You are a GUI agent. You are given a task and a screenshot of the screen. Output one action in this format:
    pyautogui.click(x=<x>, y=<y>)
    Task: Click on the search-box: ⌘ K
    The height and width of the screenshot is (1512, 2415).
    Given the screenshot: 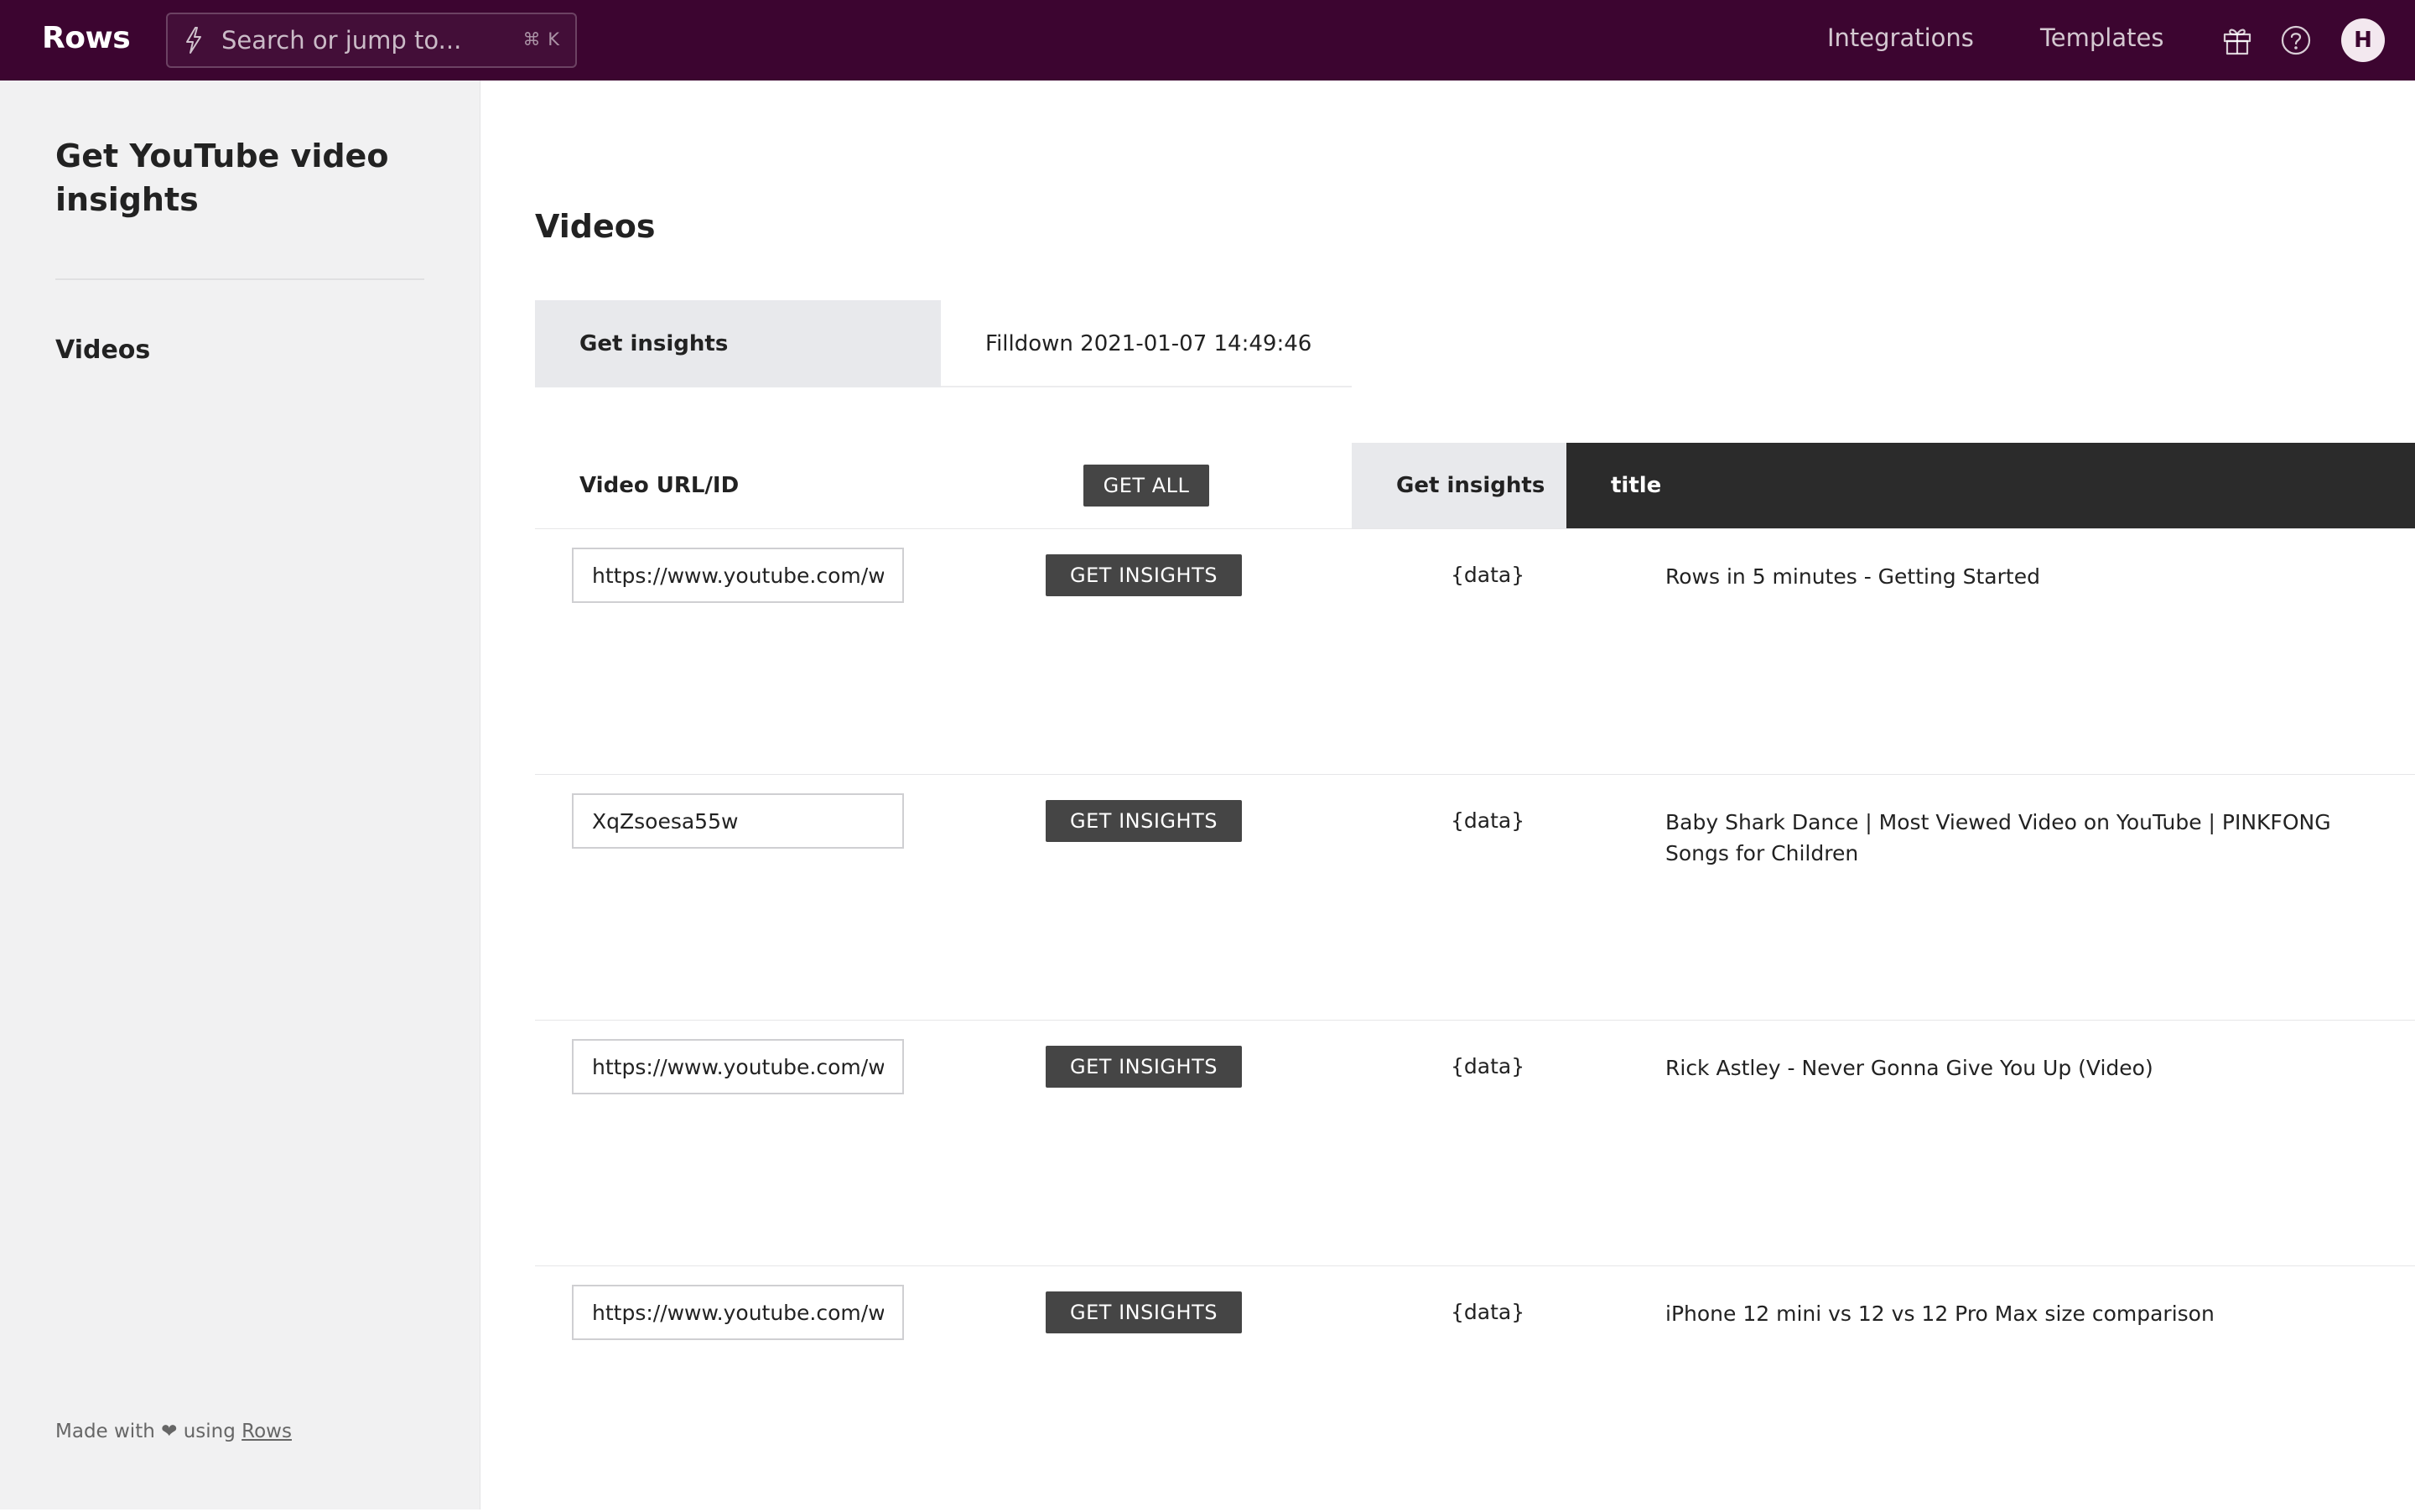 What is the action you would take?
    pyautogui.click(x=371, y=40)
    